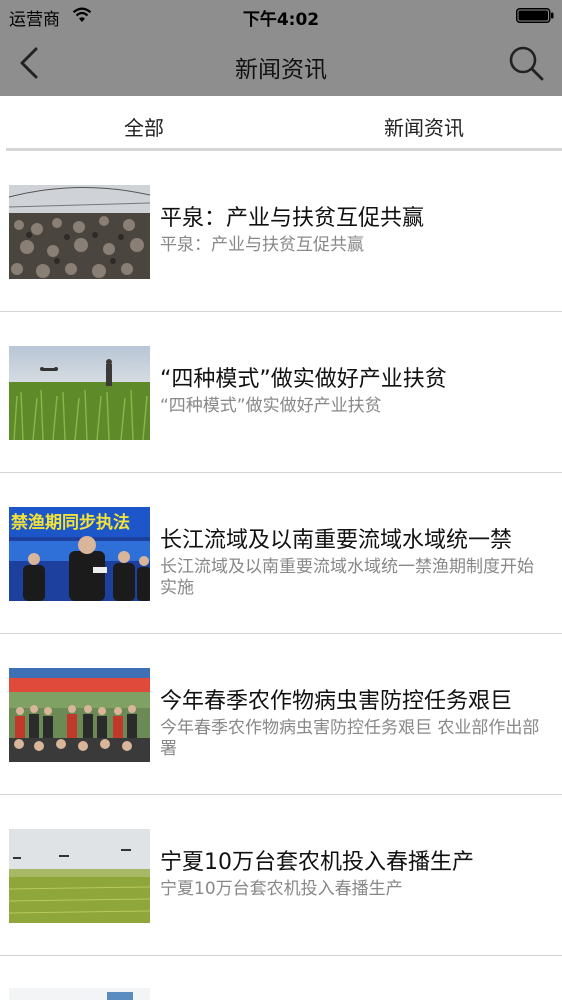 This screenshot has height=1000, width=562. I want to click on tab-news: 新闻资讯, so click(424, 126).